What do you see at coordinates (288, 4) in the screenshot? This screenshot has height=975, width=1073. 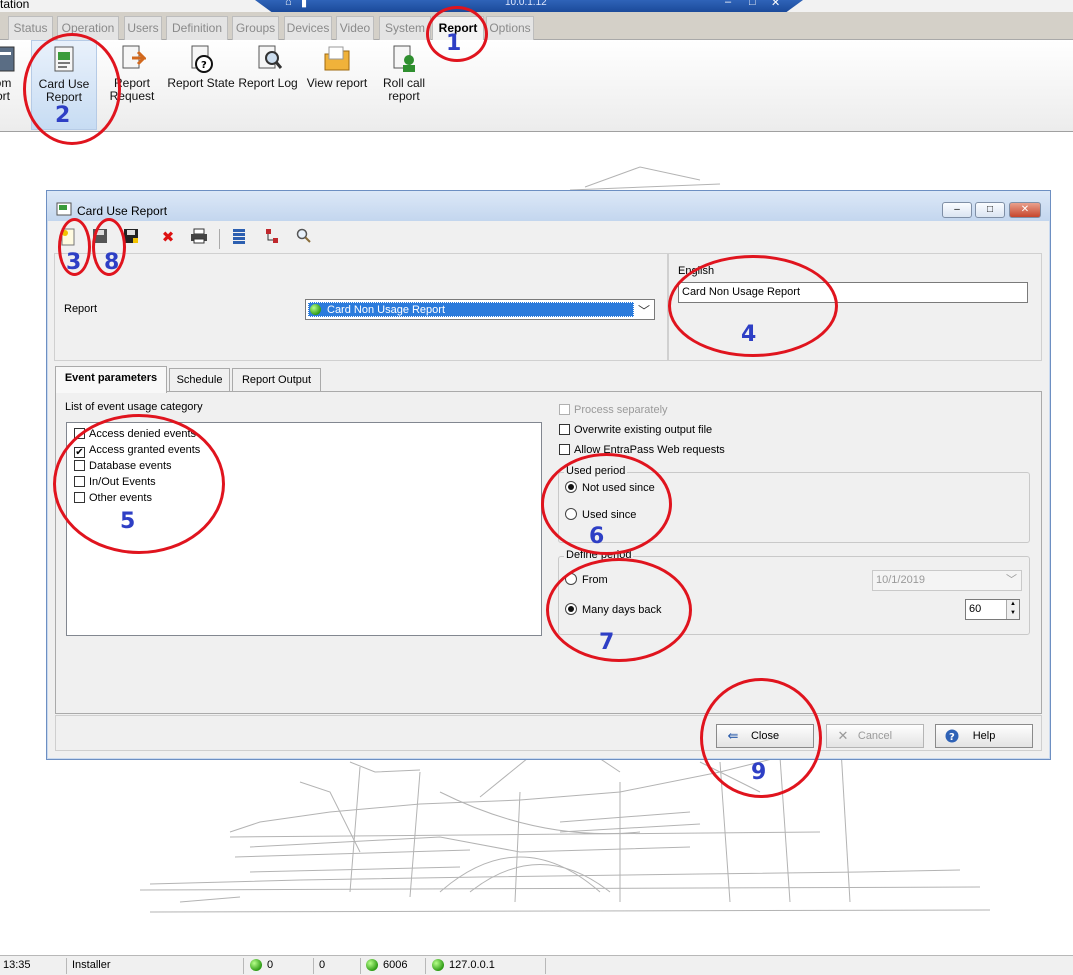 I see `pin-icon: ⌂` at bounding box center [288, 4].